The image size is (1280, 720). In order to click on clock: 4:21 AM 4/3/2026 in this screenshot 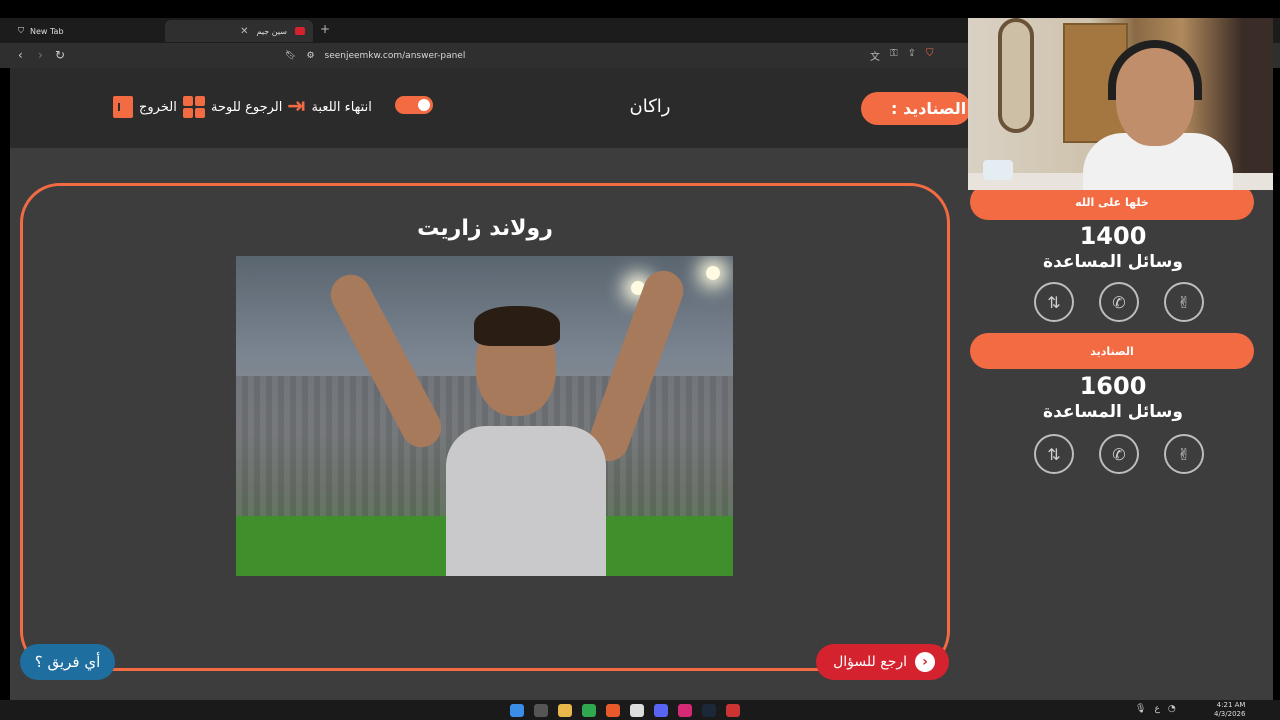, I will do `click(1229, 710)`.